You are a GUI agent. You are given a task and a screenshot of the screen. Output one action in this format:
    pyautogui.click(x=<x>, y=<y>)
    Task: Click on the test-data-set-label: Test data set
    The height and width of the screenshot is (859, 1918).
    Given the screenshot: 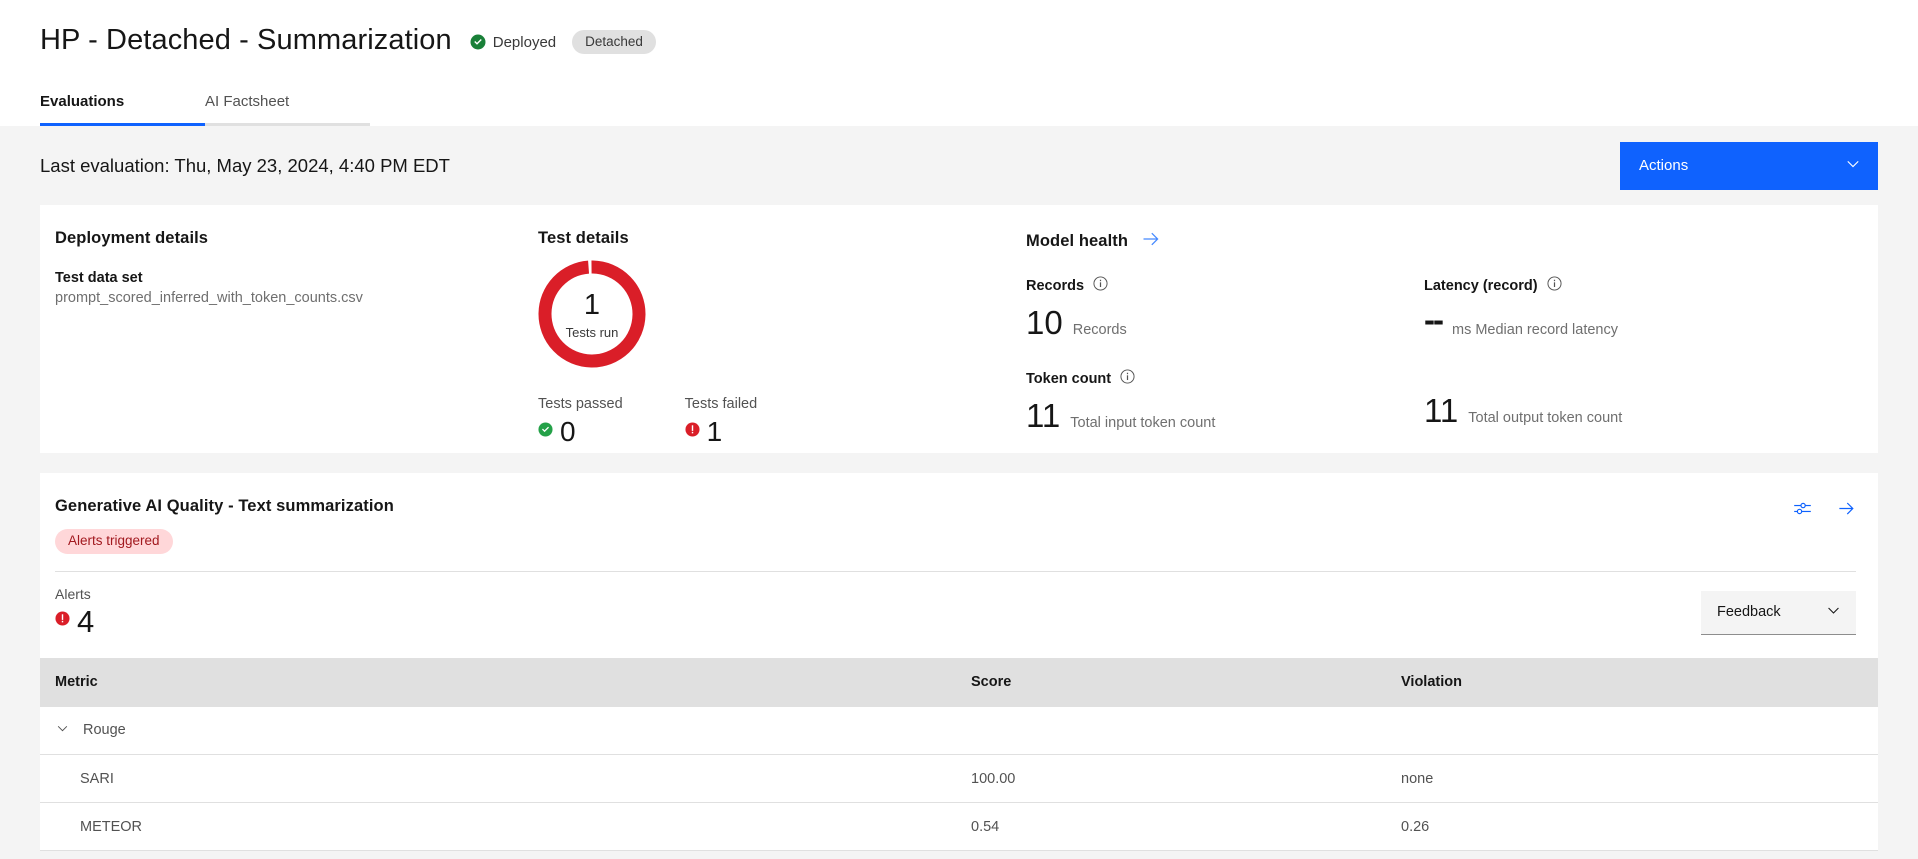 What is the action you would take?
    pyautogui.click(x=99, y=278)
    